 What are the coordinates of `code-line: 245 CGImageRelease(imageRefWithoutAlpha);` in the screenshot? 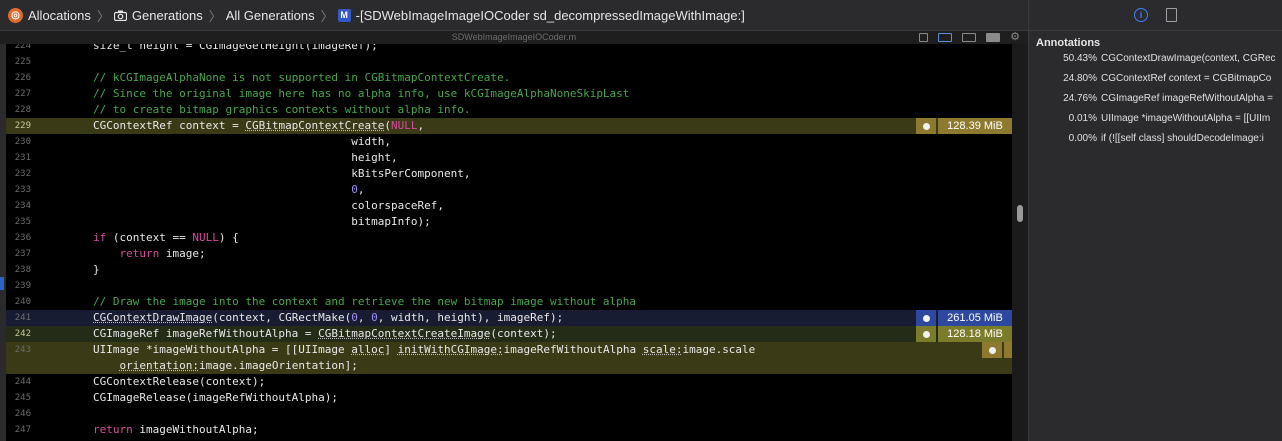 It's located at (509, 398).